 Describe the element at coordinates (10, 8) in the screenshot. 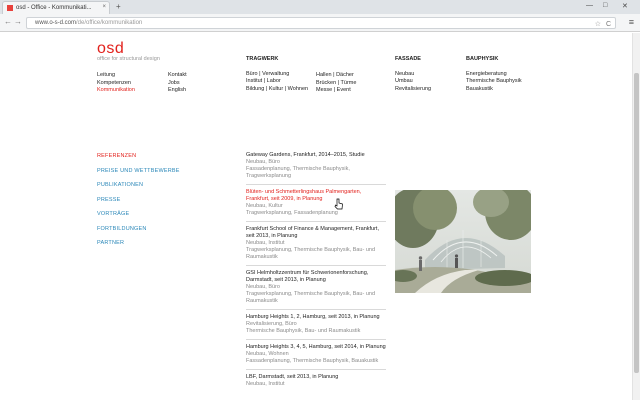

I see `favicon-icon` at that location.